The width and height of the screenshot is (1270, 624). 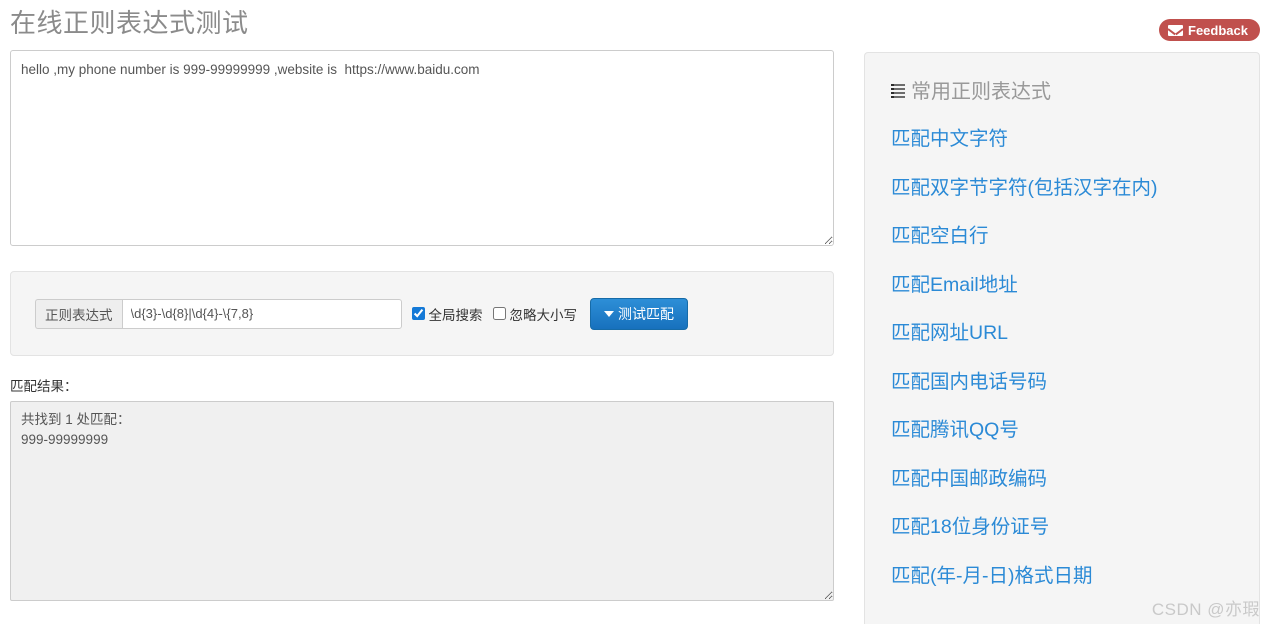 What do you see at coordinates (44, 386) in the screenshot?
I see `match-result-label: 匹配结果：` at bounding box center [44, 386].